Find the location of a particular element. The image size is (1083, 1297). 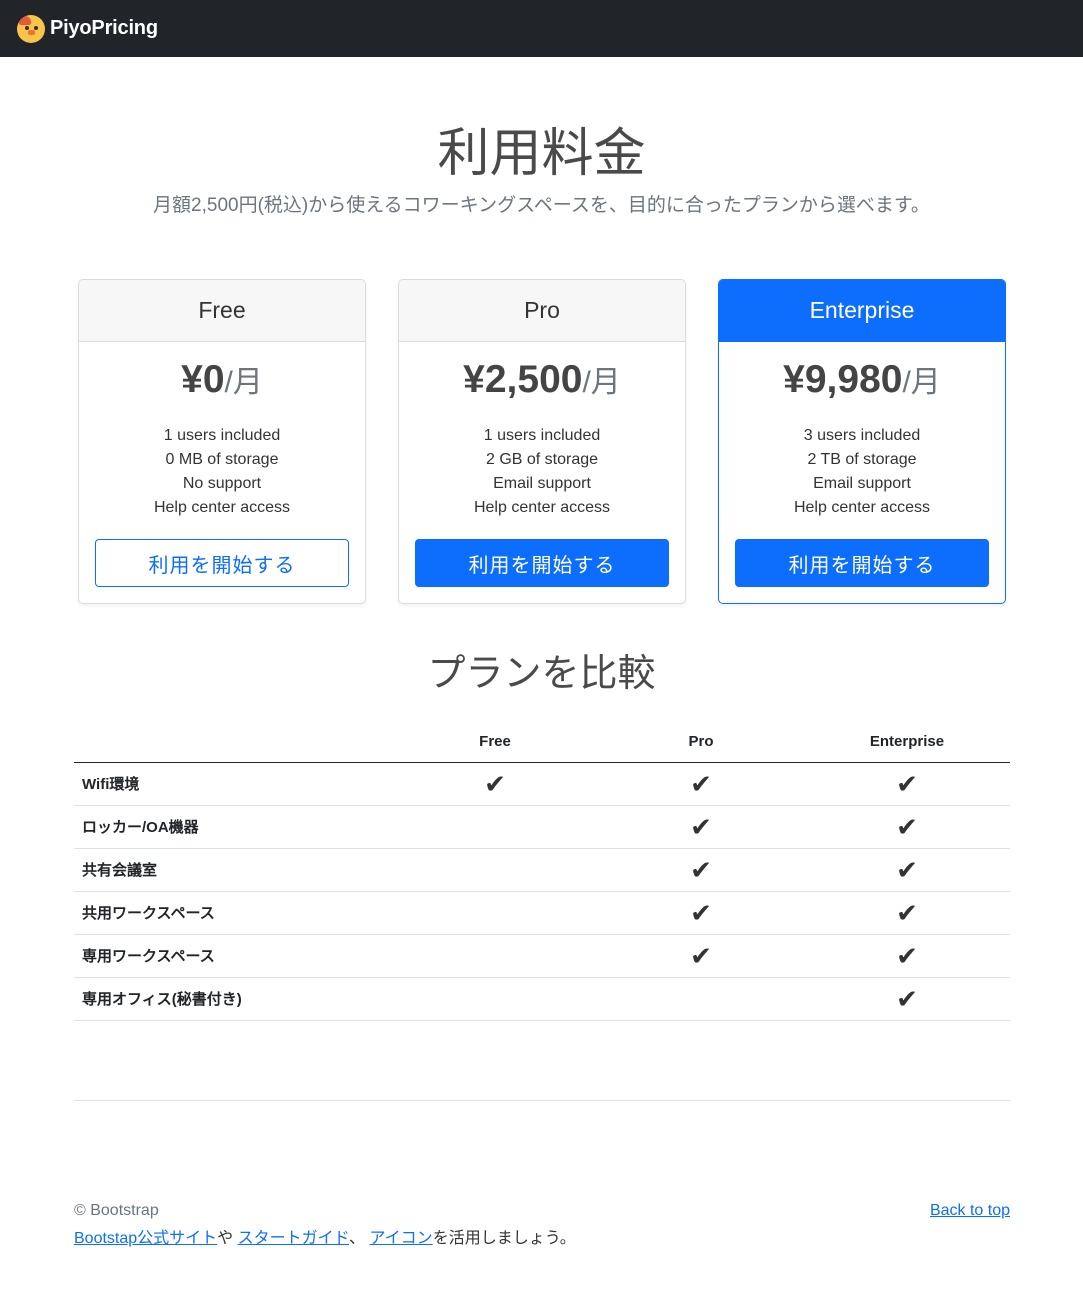

plan-price: ¥9,980/月 is located at coordinates (862, 384).